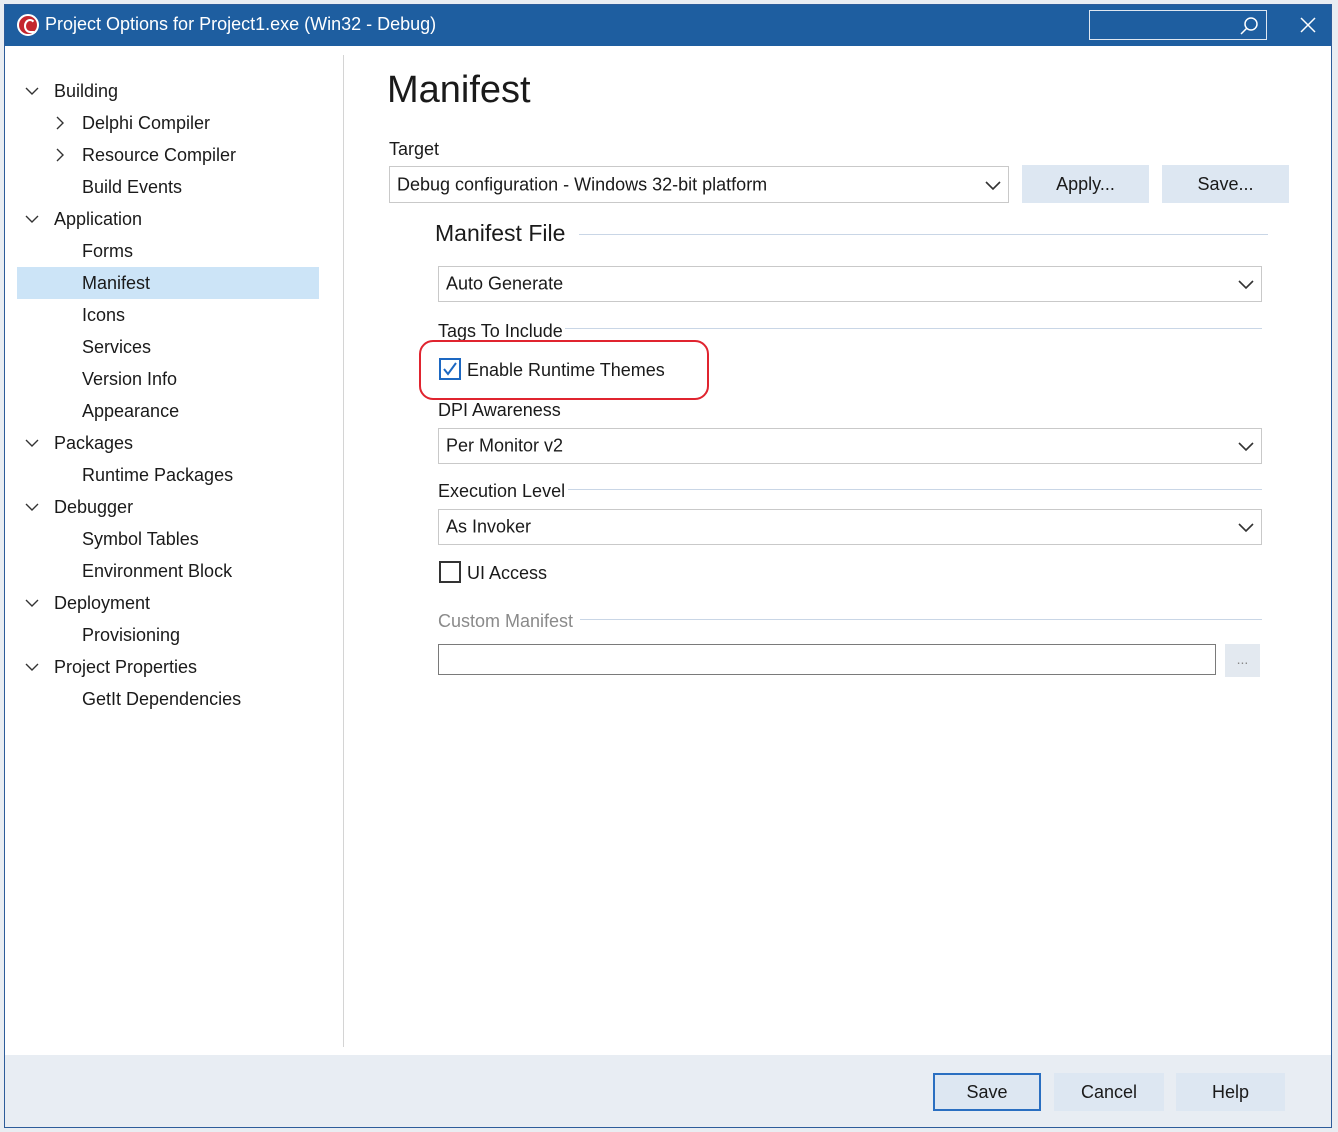  What do you see at coordinates (117, 347) in the screenshot?
I see `sidebar-item-label: Services` at bounding box center [117, 347].